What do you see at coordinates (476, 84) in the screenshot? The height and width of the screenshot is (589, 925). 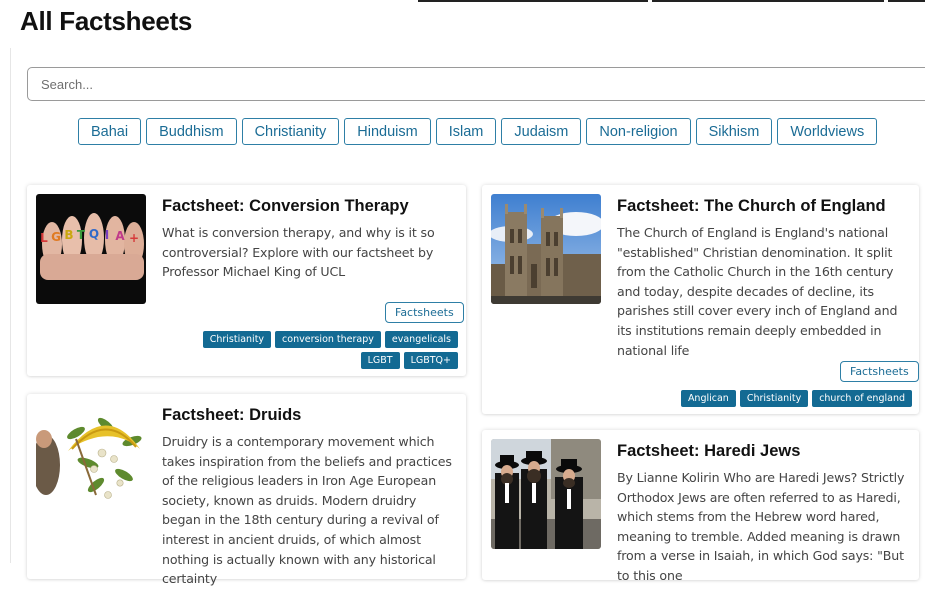 I see `search-input` at bounding box center [476, 84].